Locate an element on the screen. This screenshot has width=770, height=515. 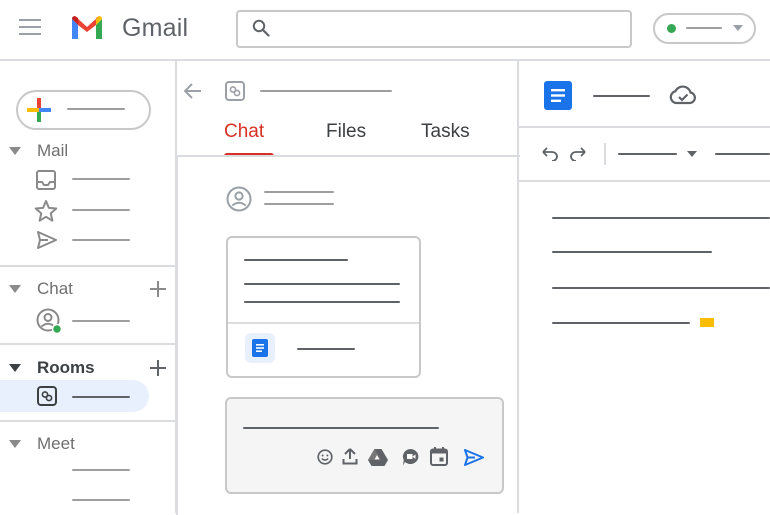
video-meet-icon is located at coordinates (411, 457).